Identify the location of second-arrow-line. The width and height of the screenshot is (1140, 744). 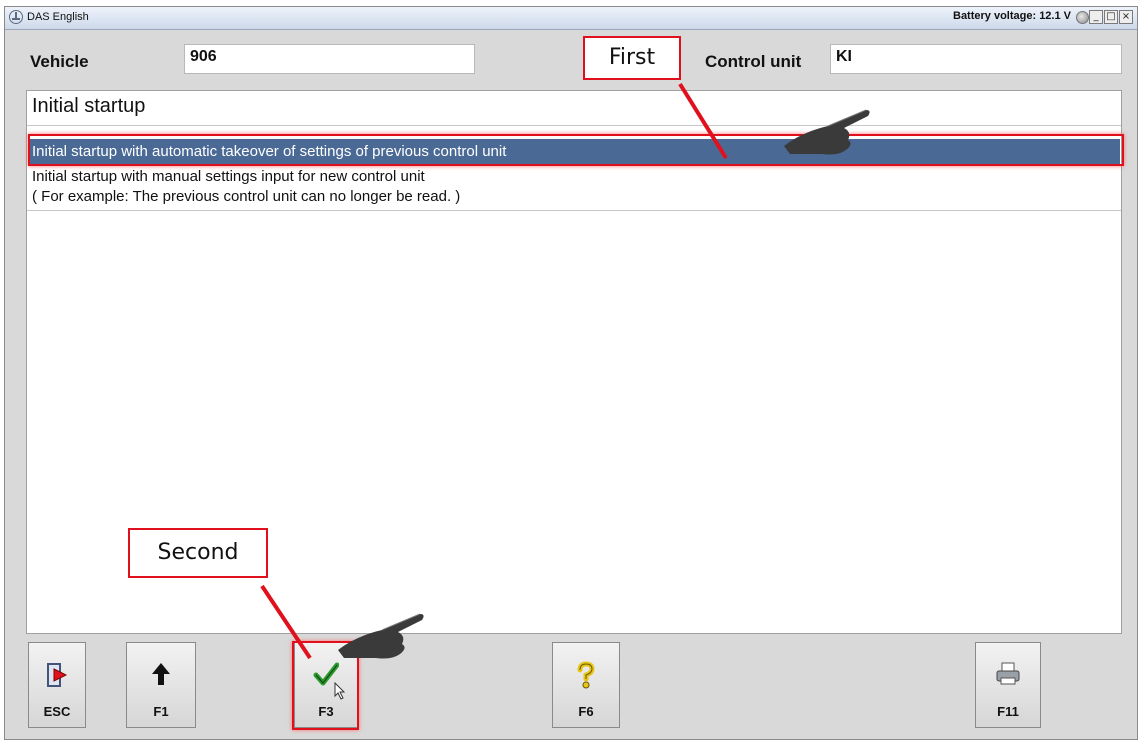
(286, 622).